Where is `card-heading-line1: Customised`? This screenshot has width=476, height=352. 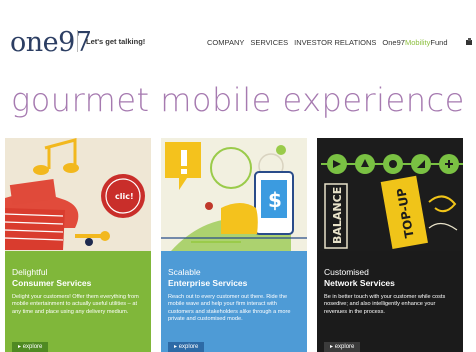
card-heading-line1: Customised is located at coordinates (346, 272).